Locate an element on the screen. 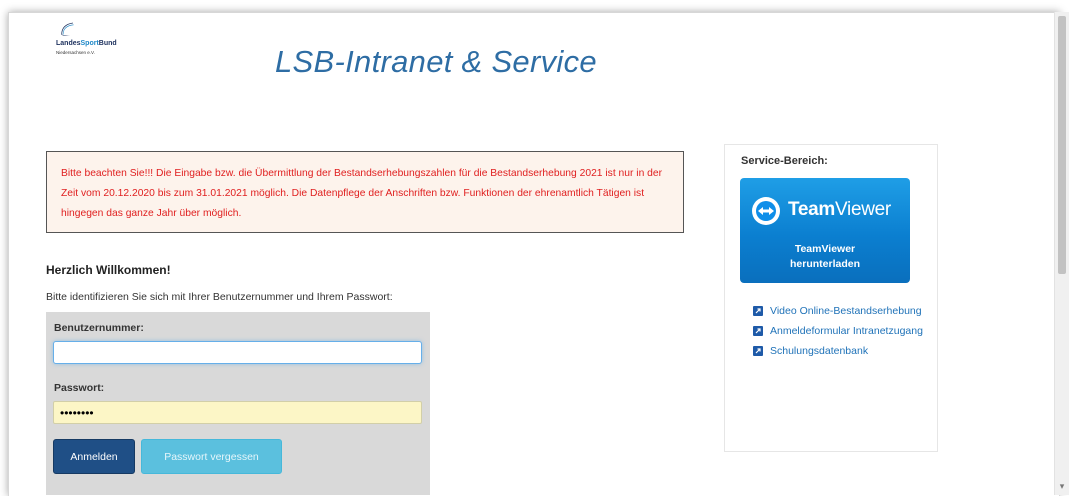 The image size is (1074, 496). logo-swoosh-icon is located at coordinates (67, 29).